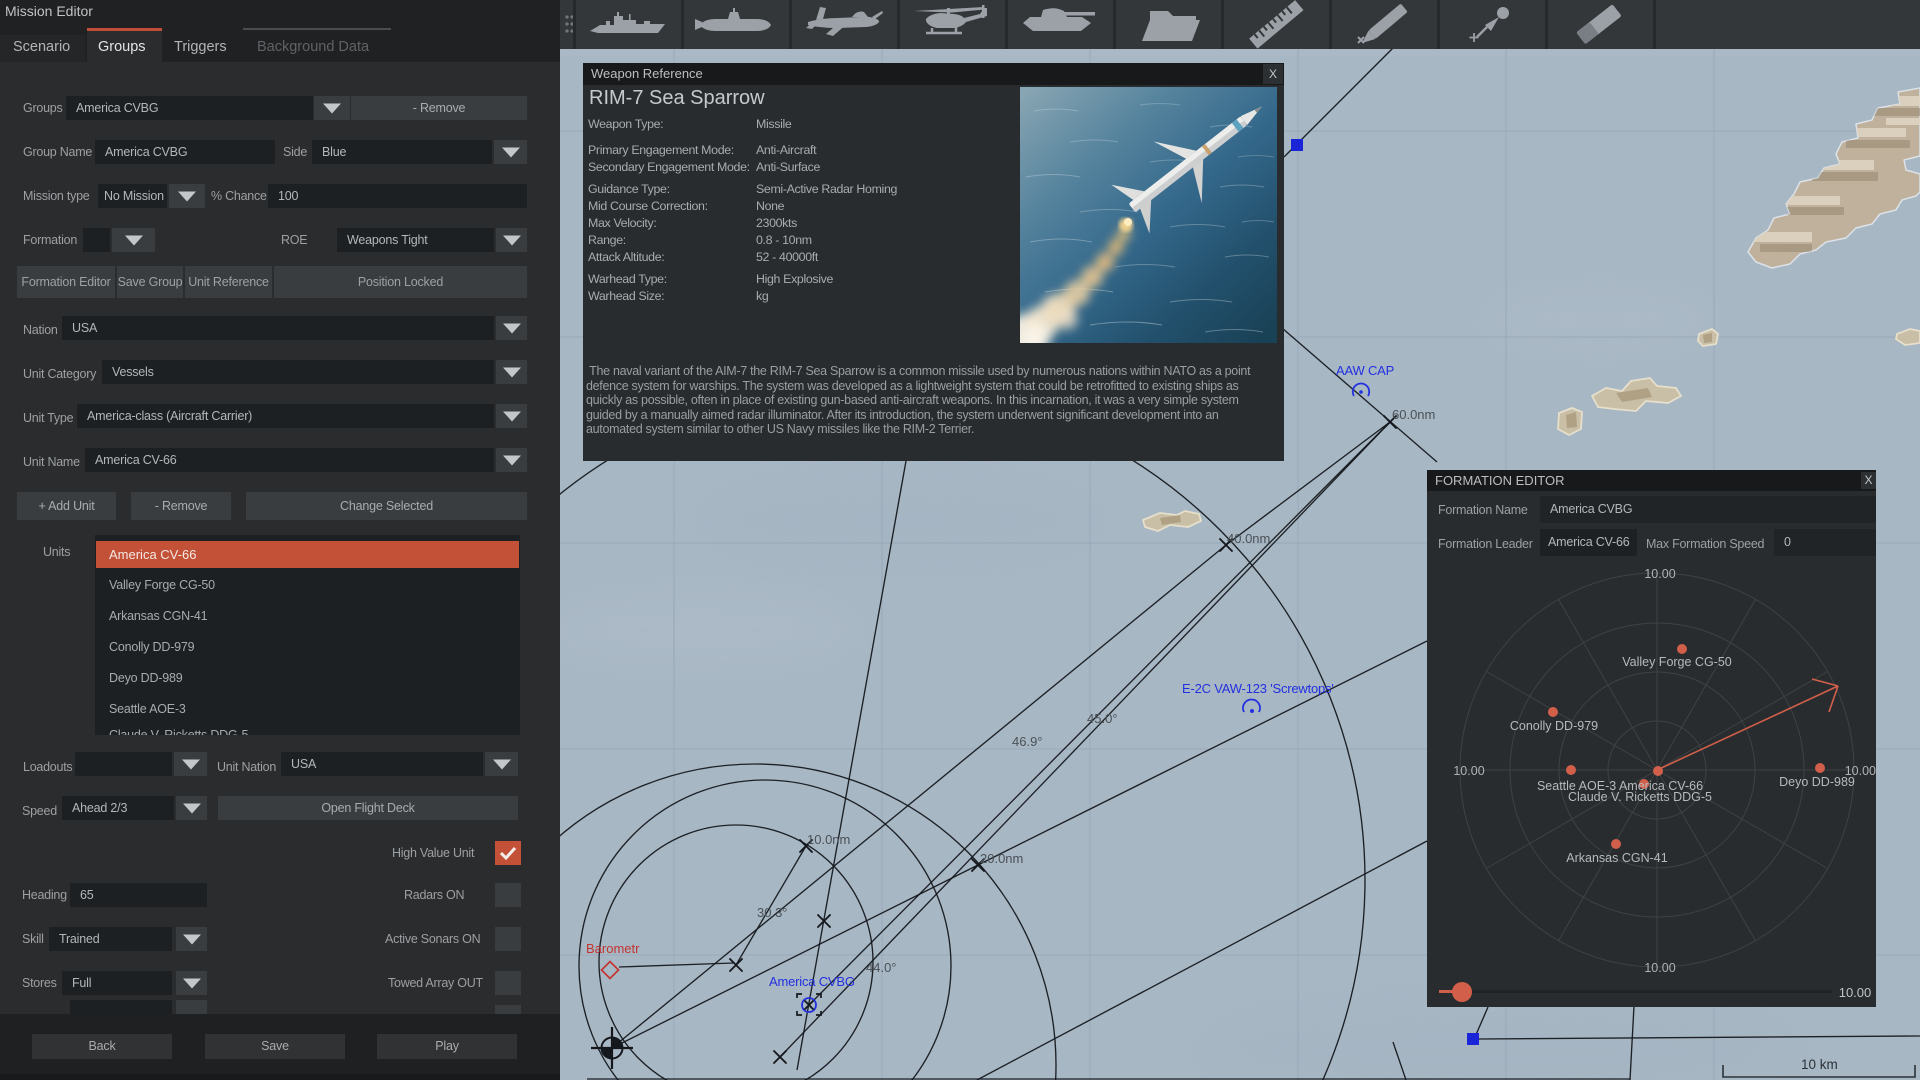 The image size is (1920, 1080). What do you see at coordinates (1102, 718) in the screenshot?
I see `svg-text: 45.0°` at bounding box center [1102, 718].